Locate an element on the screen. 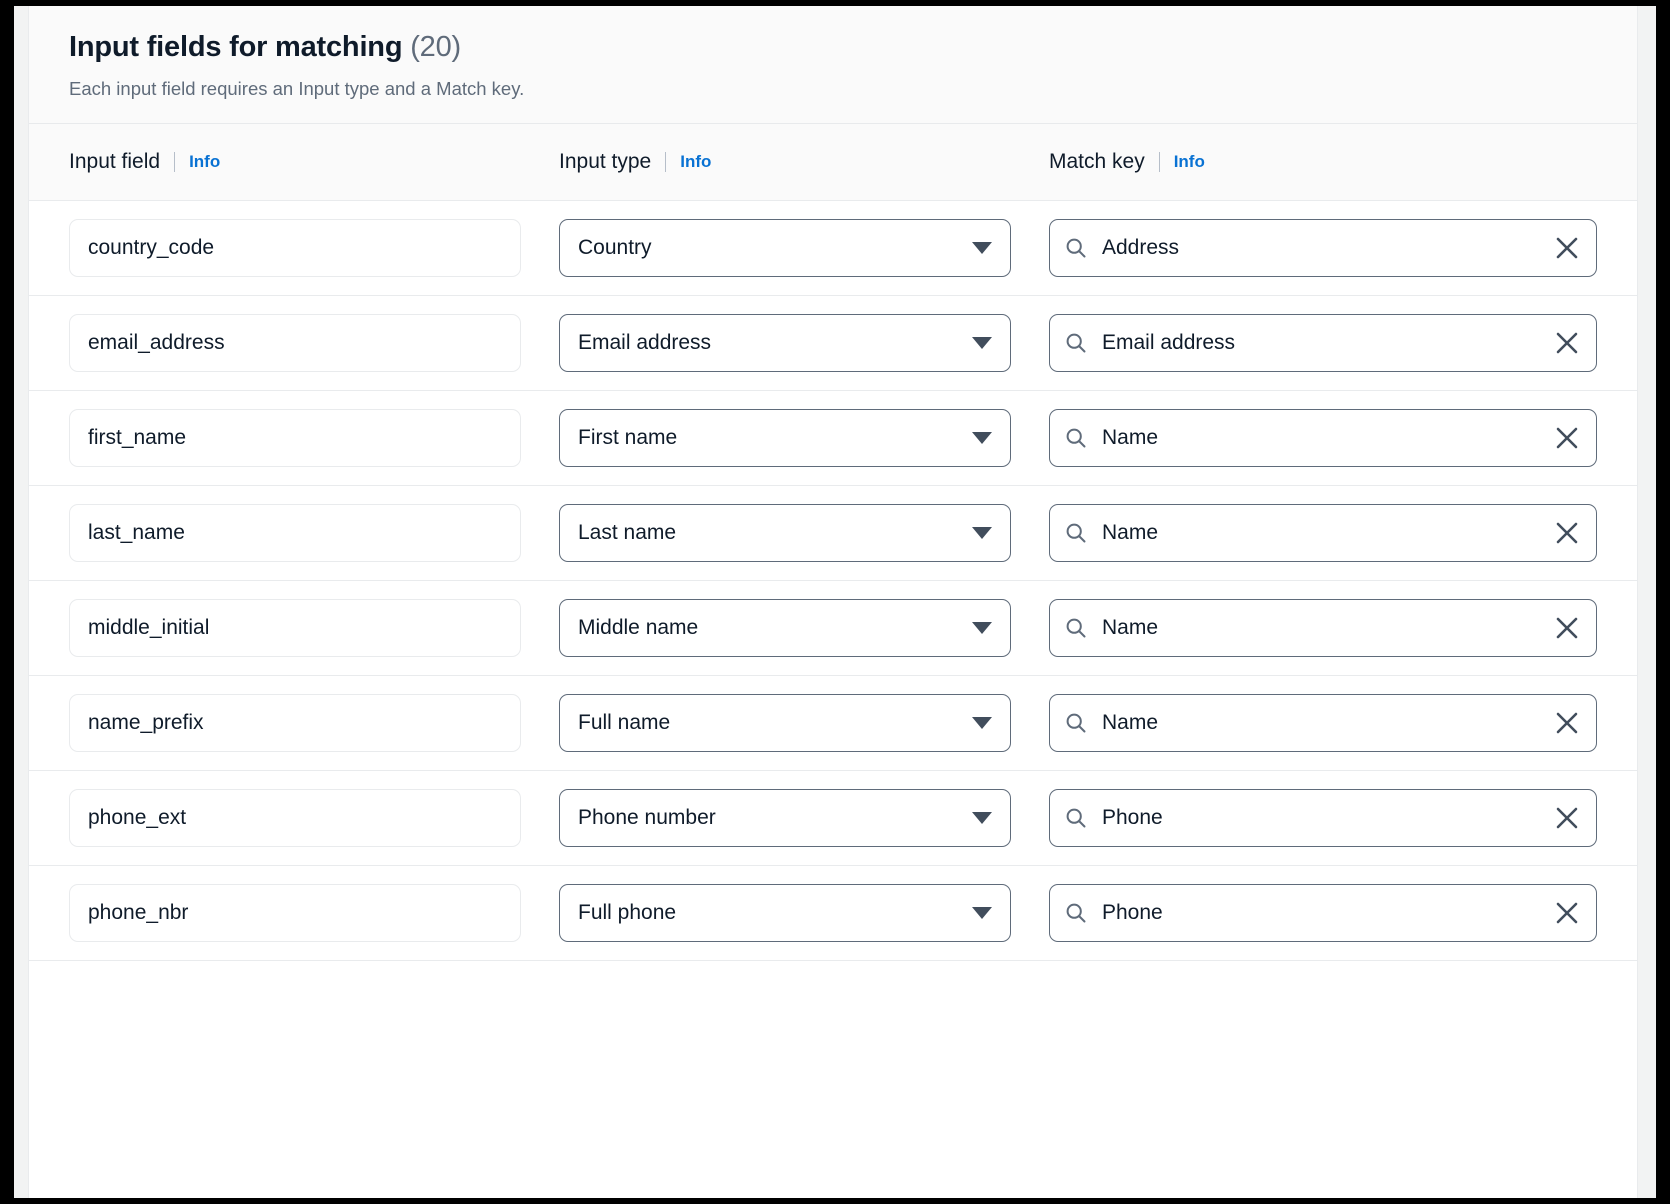  input-type-cell: Last name is located at coordinates (804, 532).